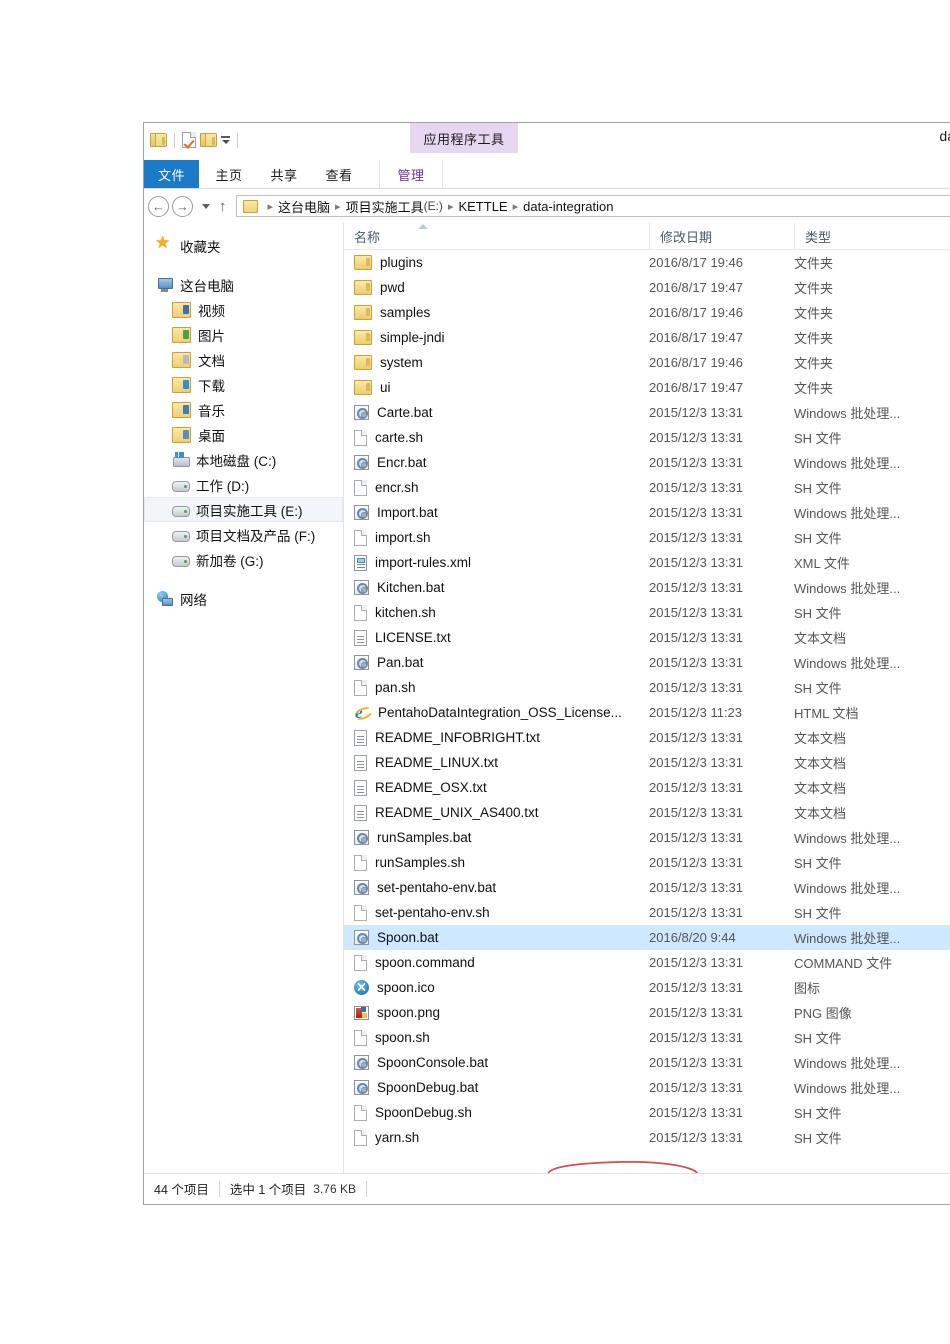  I want to click on sidebar-item-10: 项目实施工具 (E:), so click(243, 509).